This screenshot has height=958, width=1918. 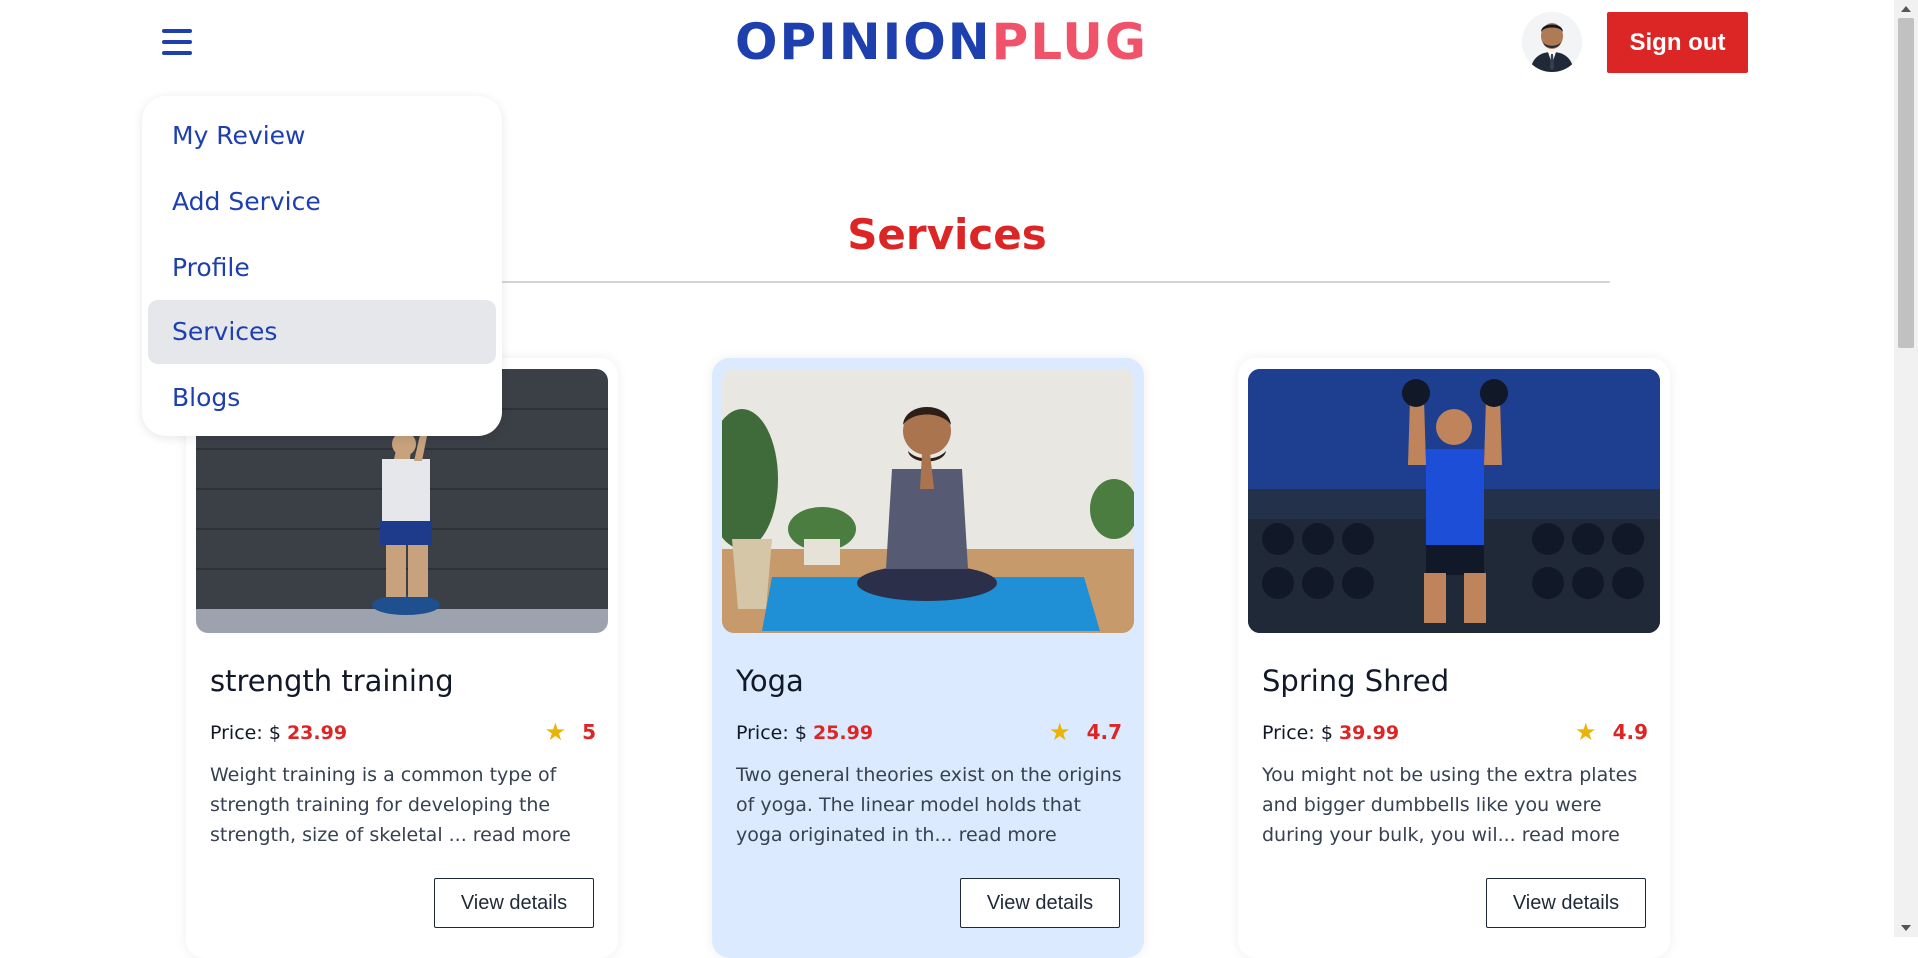 What do you see at coordinates (1677, 42) in the screenshot?
I see `sign-out-button: Sign out` at bounding box center [1677, 42].